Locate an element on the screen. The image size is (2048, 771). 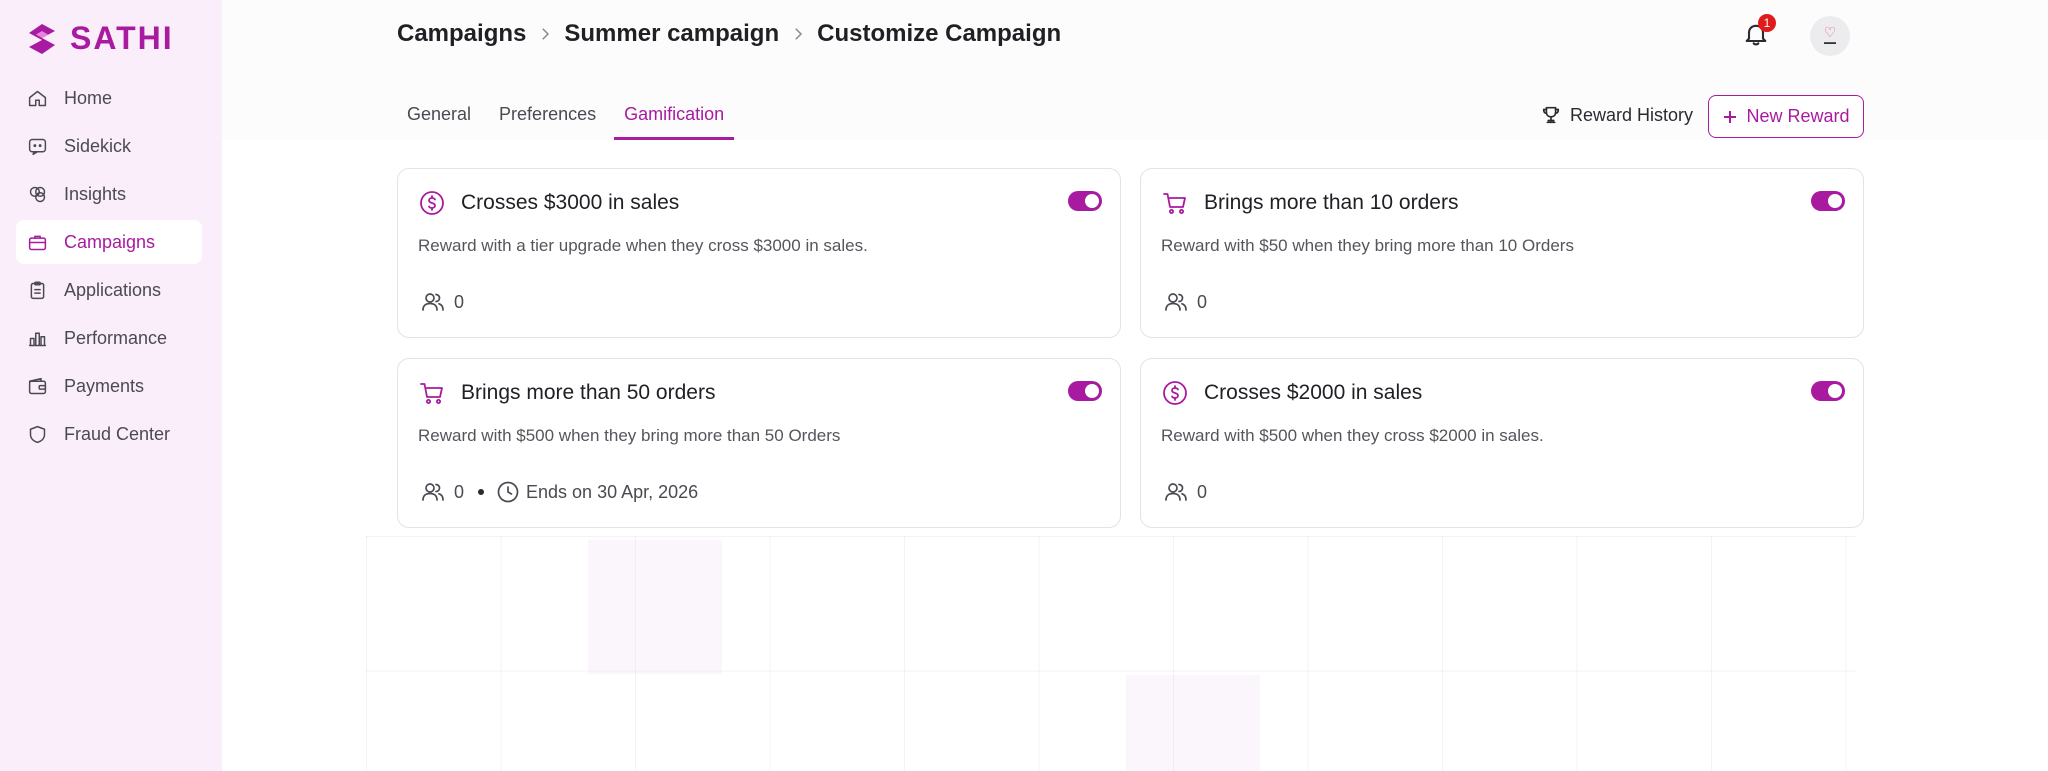
tab-gamification: Gamification is located at coordinates (674, 118).